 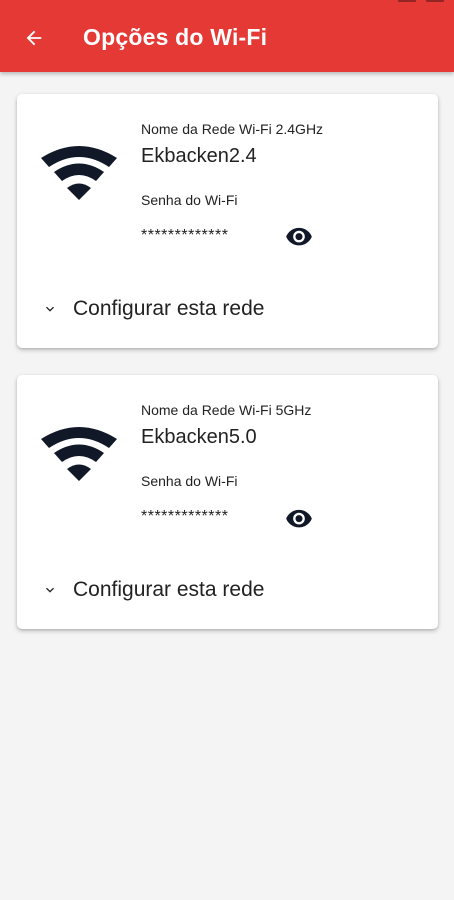 I want to click on network-name: Ekbacken2.4, so click(x=199, y=156).